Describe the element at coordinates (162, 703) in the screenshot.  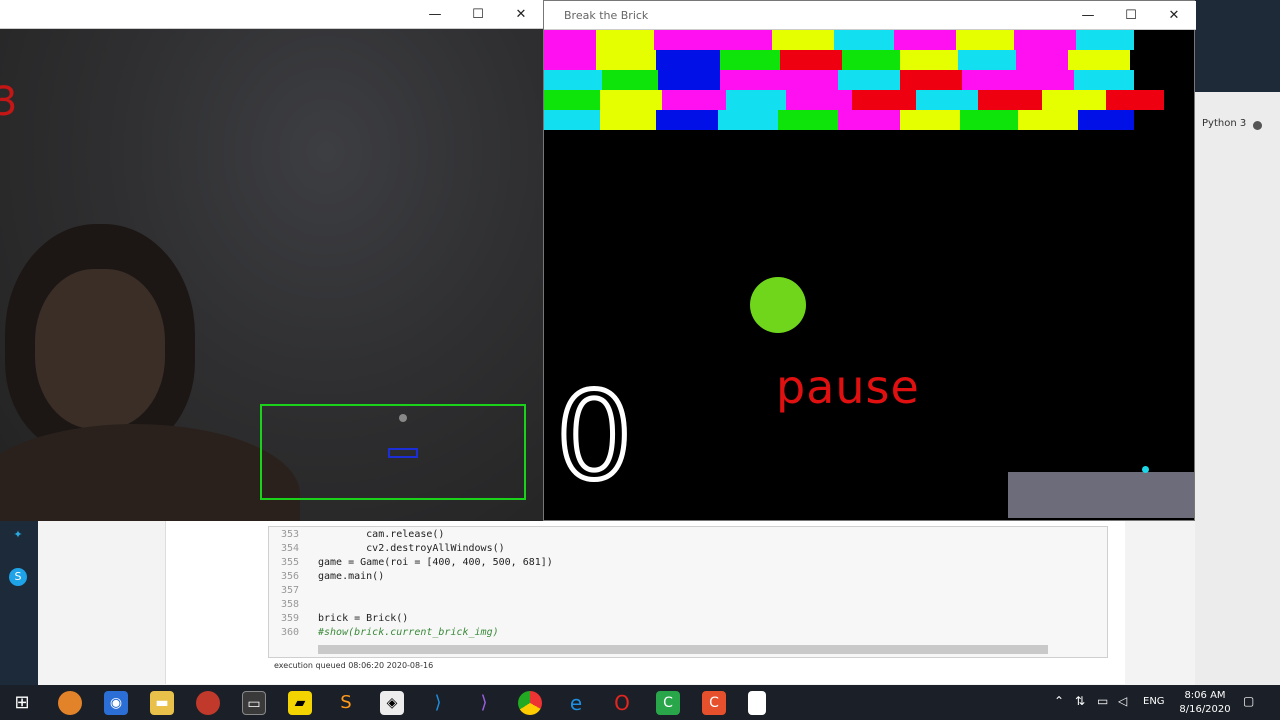
I see `file-explorer-icon: ▬` at that location.